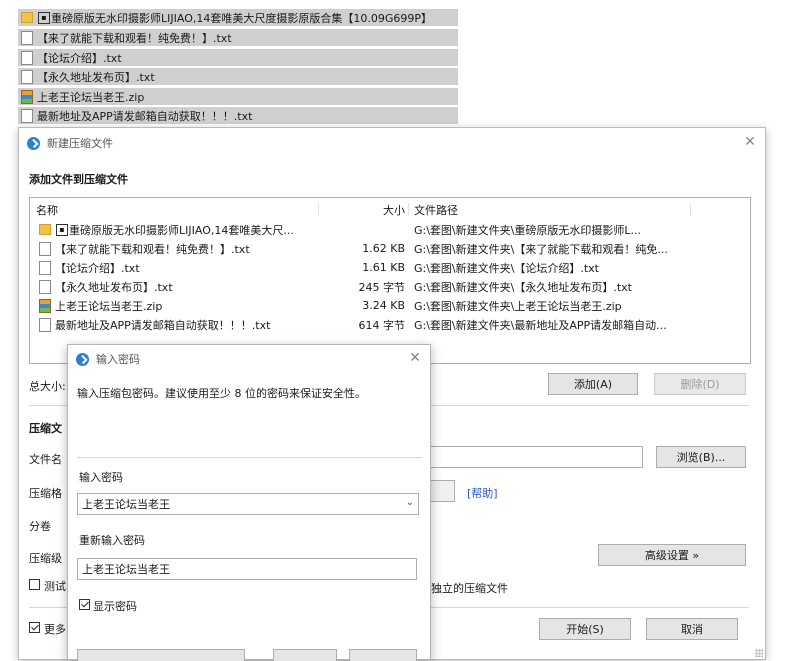  I want to click on explorer-row-label: 最新地址及APP请发邮箱自动获取！！！.txt, so click(145, 116).